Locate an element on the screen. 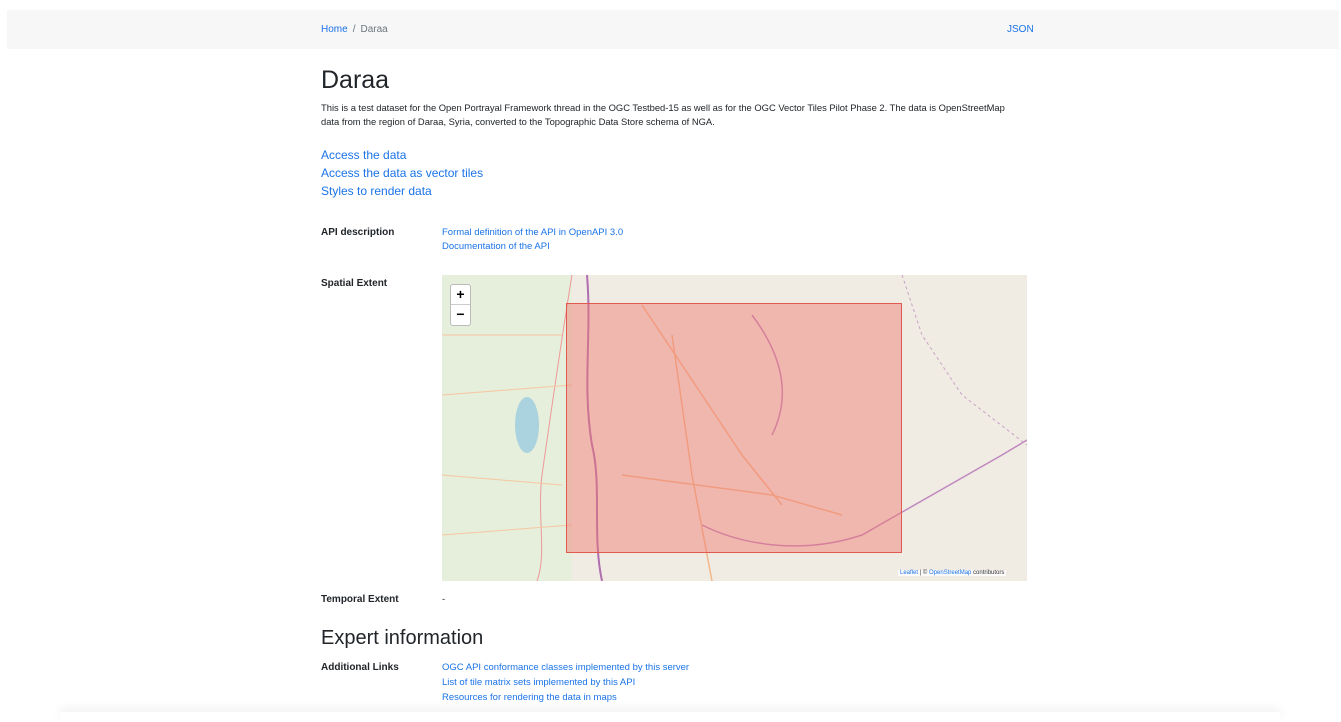 The image size is (1341, 722). spatial-extent-rectangle is located at coordinates (734, 428).